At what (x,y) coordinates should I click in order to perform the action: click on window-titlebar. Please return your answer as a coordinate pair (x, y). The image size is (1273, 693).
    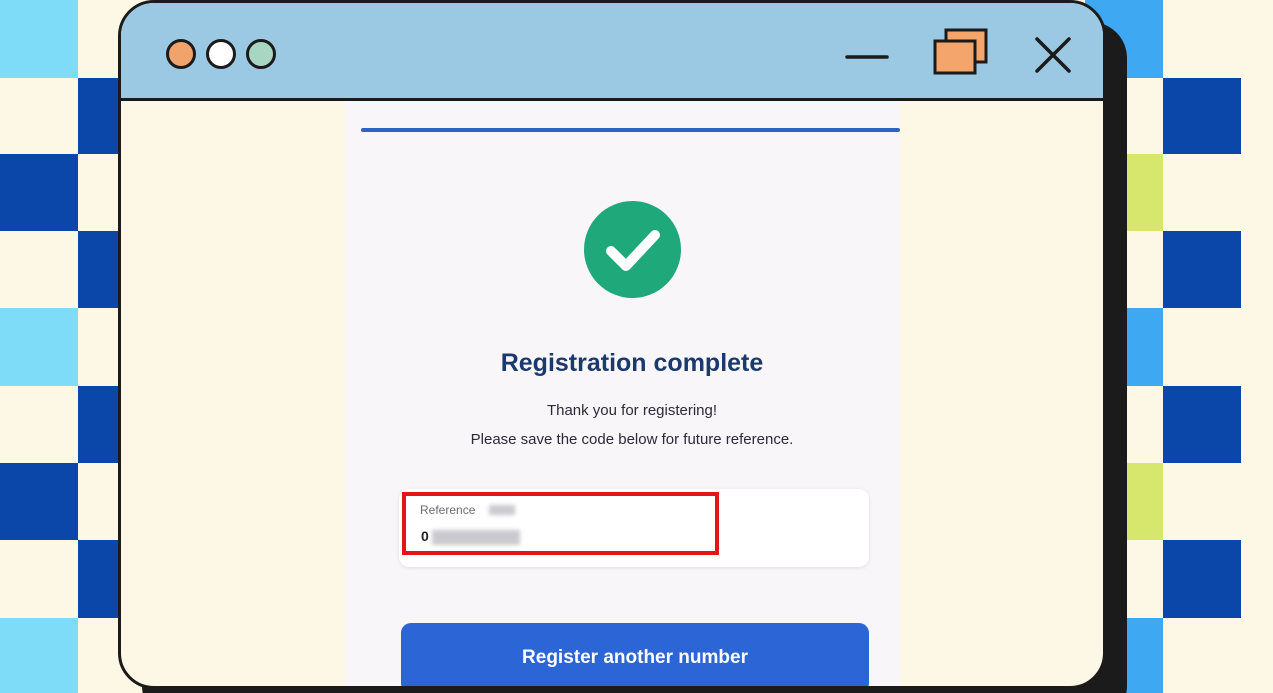
    Looking at the image, I should click on (612, 52).